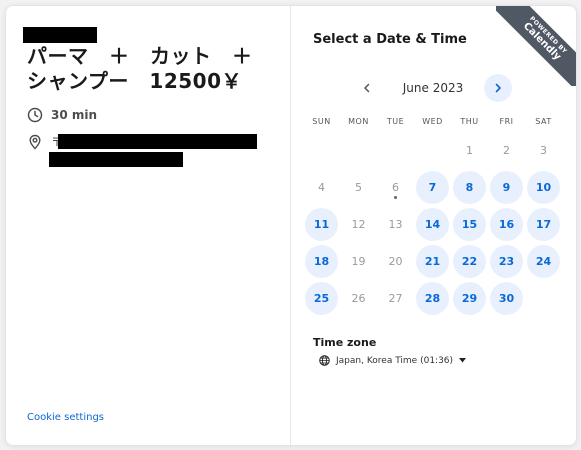 The height and width of the screenshot is (450, 581). What do you see at coordinates (390, 39) in the screenshot?
I see `calendar-heading: Select a Date & Time` at bounding box center [390, 39].